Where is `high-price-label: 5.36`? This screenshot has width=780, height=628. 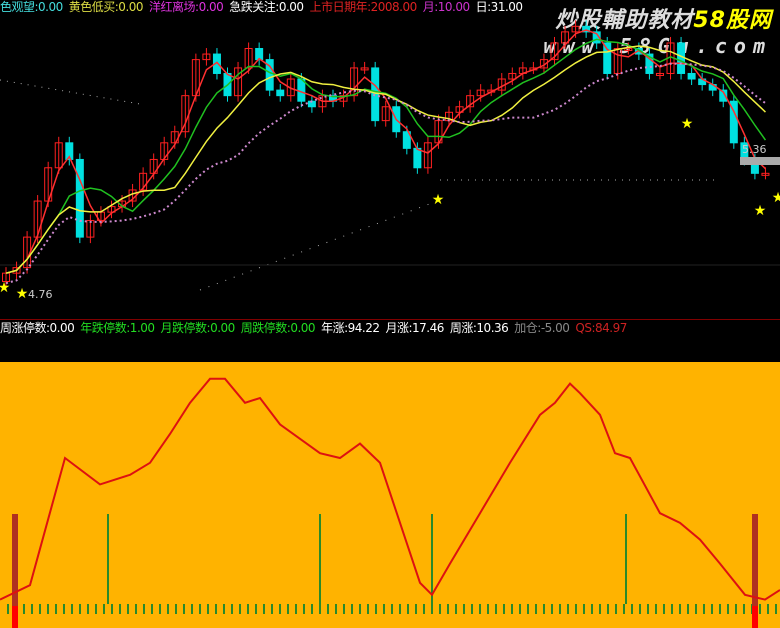 high-price-label: 5.36 is located at coordinates (754, 149).